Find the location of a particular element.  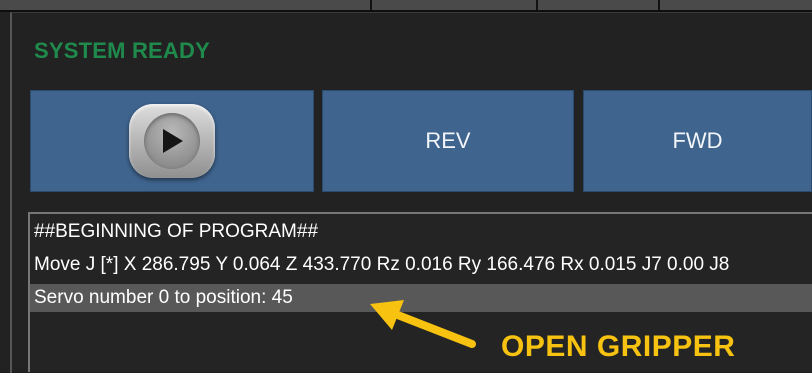

top-toolbar-strip is located at coordinates (406, 6).